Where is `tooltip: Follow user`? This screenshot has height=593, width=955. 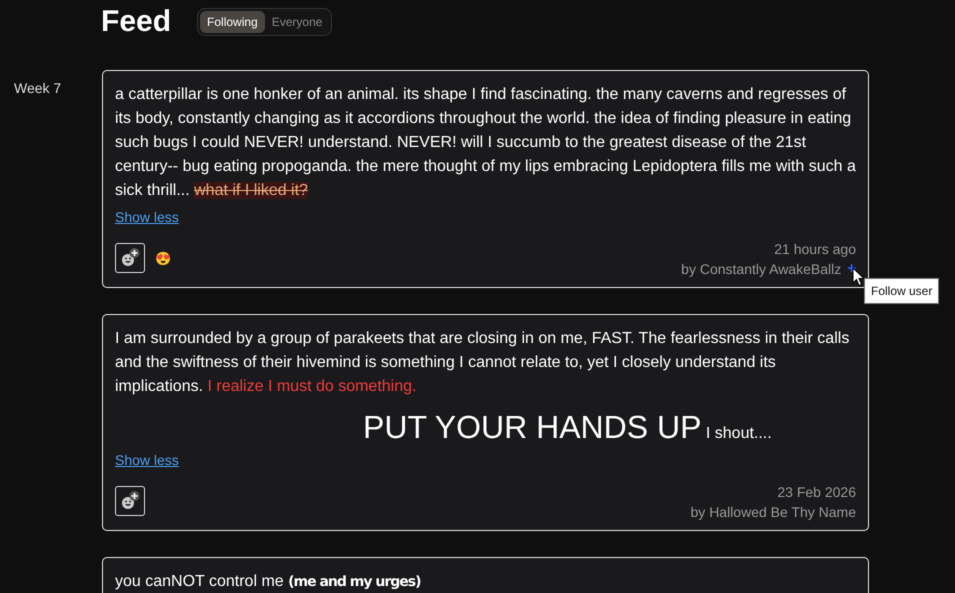 tooltip: Follow user is located at coordinates (902, 291).